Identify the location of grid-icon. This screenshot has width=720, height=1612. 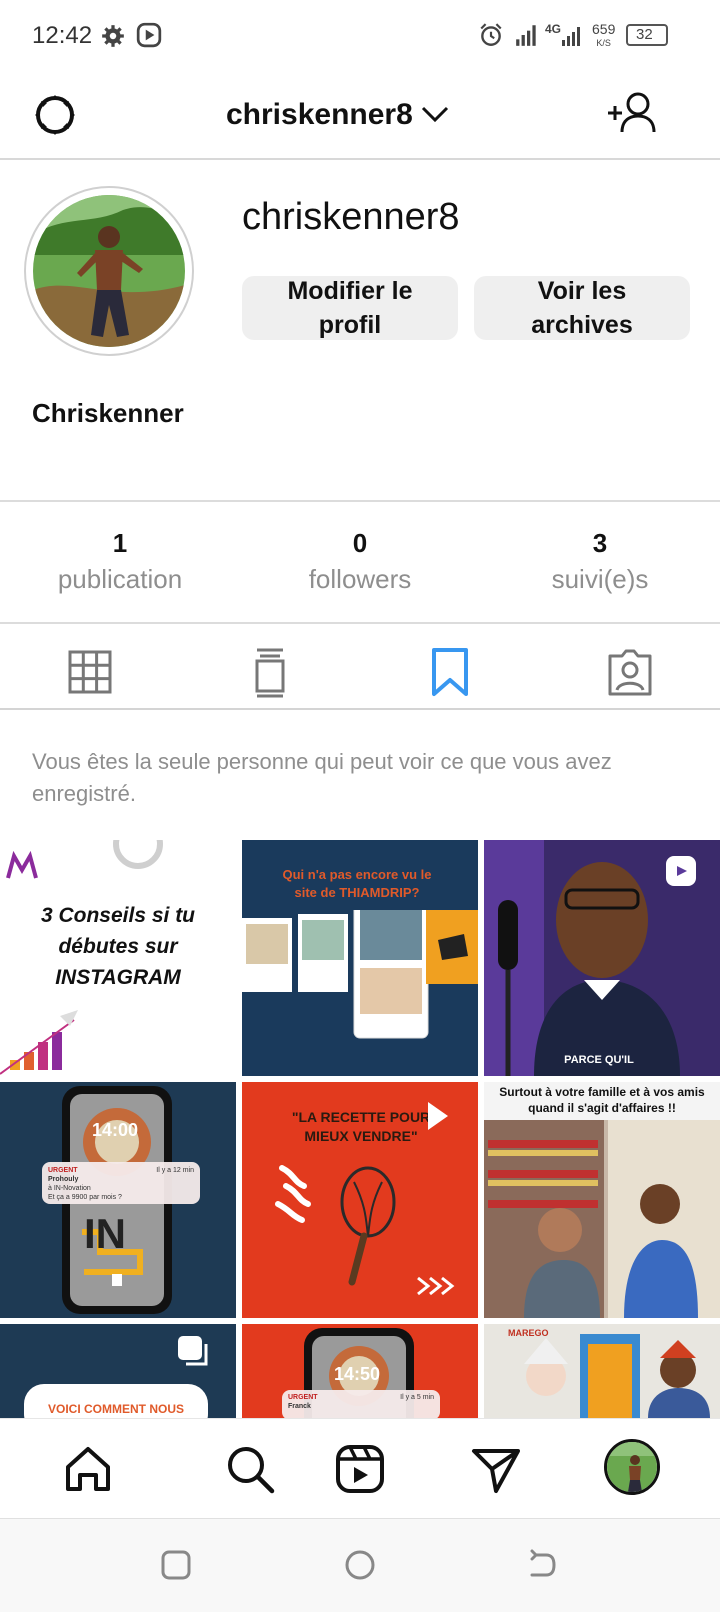
(90, 672).